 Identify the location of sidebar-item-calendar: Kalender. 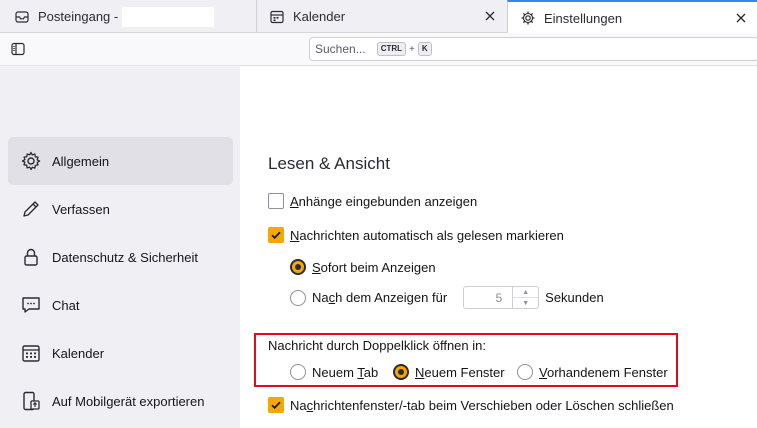
(120, 353).